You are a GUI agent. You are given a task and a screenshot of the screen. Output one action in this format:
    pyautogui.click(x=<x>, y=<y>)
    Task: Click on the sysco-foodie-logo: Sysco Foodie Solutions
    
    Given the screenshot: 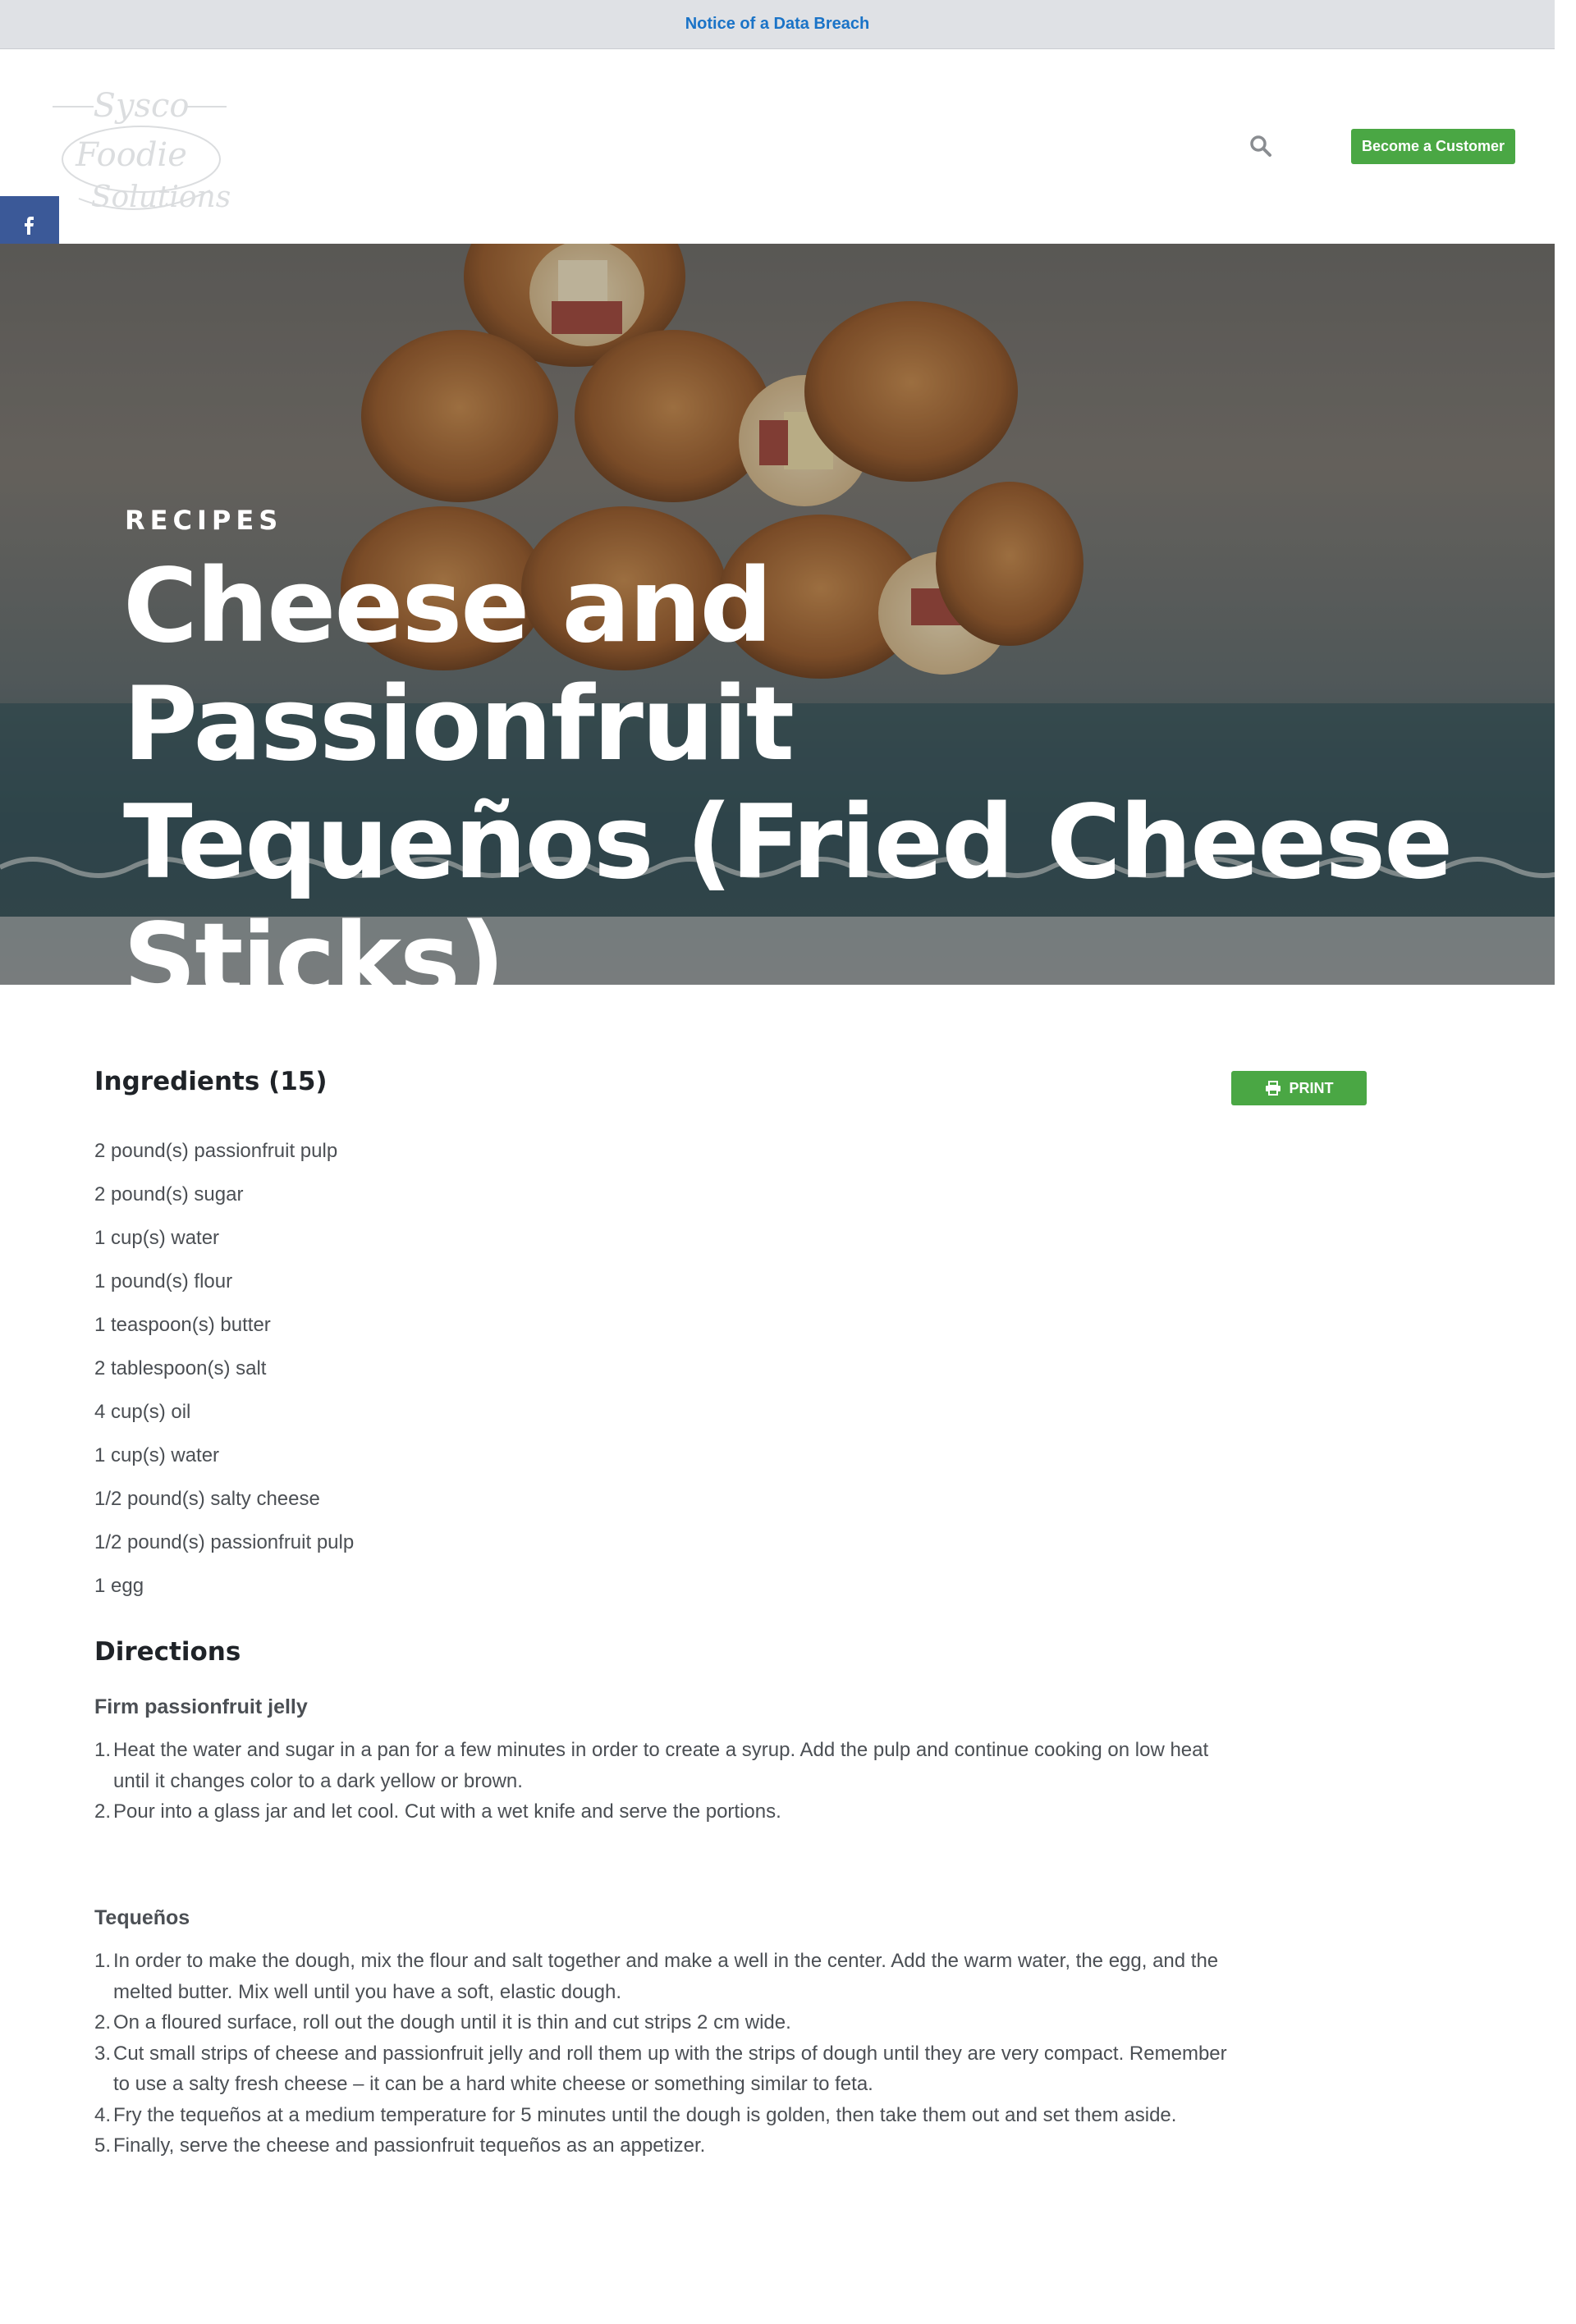 What is the action you would take?
    pyautogui.click(x=141, y=153)
    